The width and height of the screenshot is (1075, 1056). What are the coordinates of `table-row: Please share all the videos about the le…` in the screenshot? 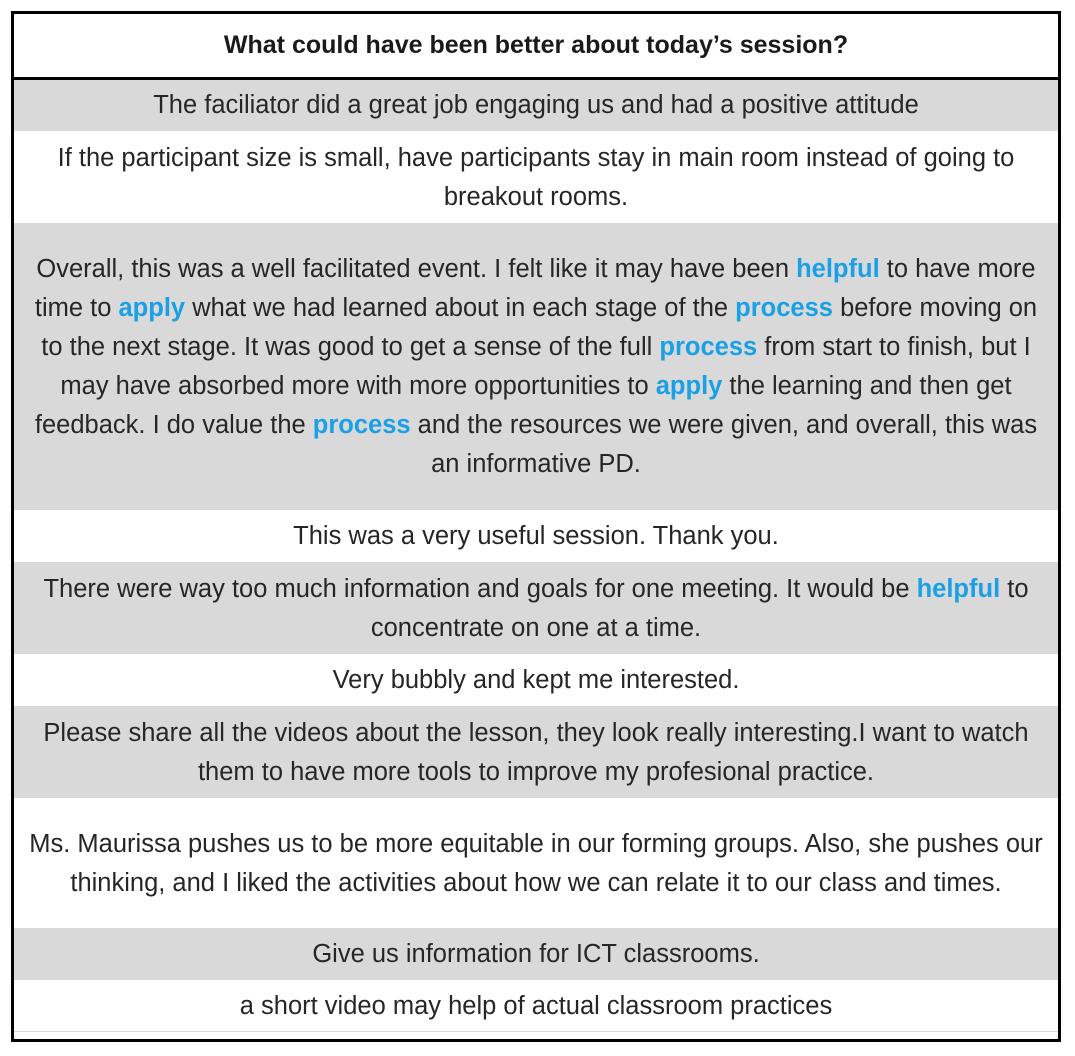 It's located at (536, 753).